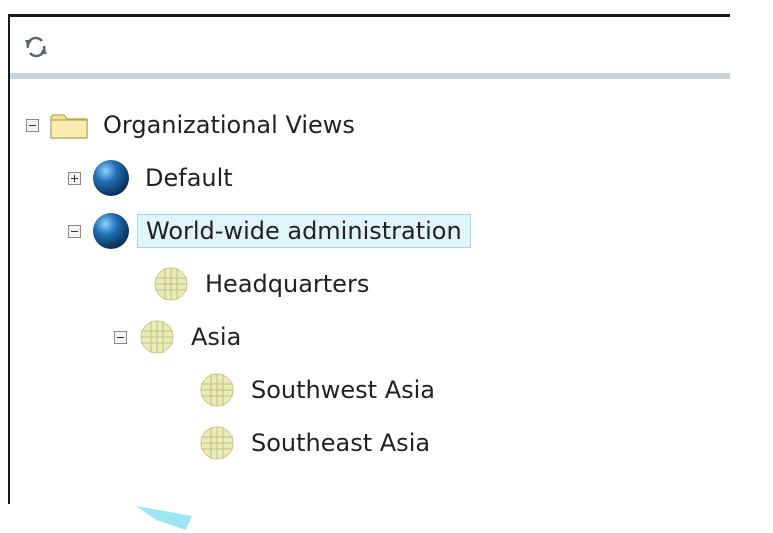  Describe the element at coordinates (370, 45) in the screenshot. I see `toolbar` at that location.